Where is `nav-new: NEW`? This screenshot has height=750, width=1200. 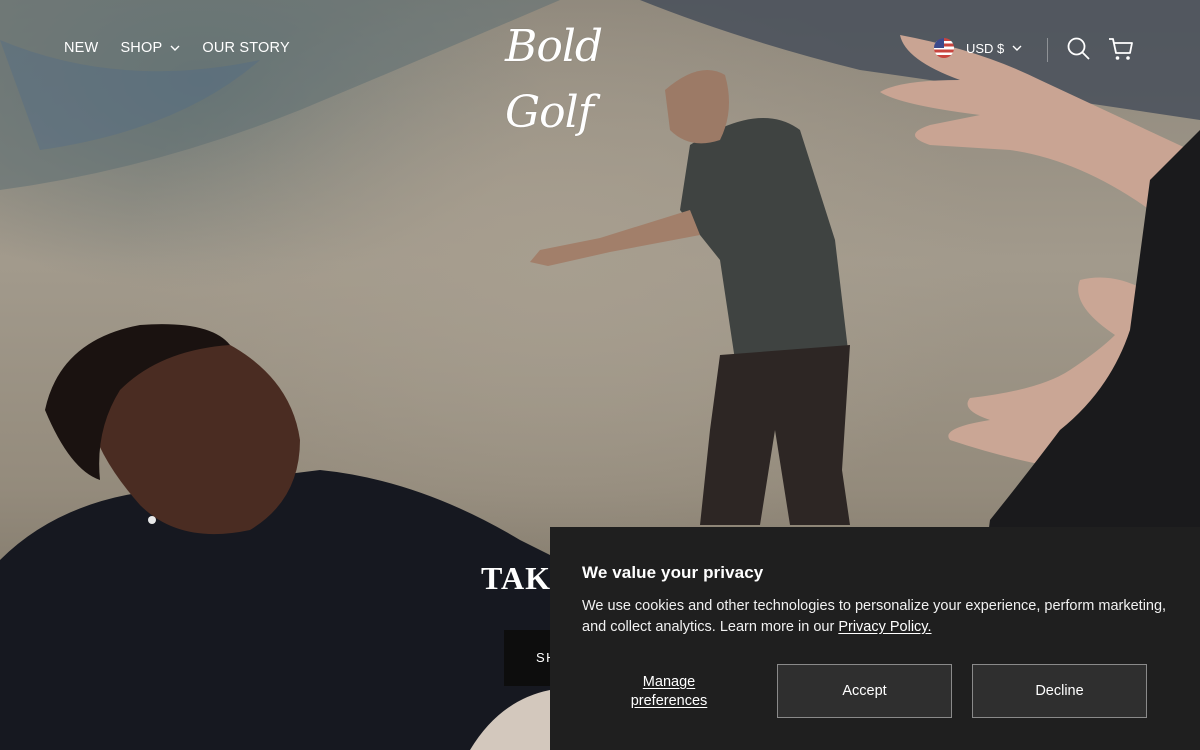 nav-new: NEW is located at coordinates (81, 48).